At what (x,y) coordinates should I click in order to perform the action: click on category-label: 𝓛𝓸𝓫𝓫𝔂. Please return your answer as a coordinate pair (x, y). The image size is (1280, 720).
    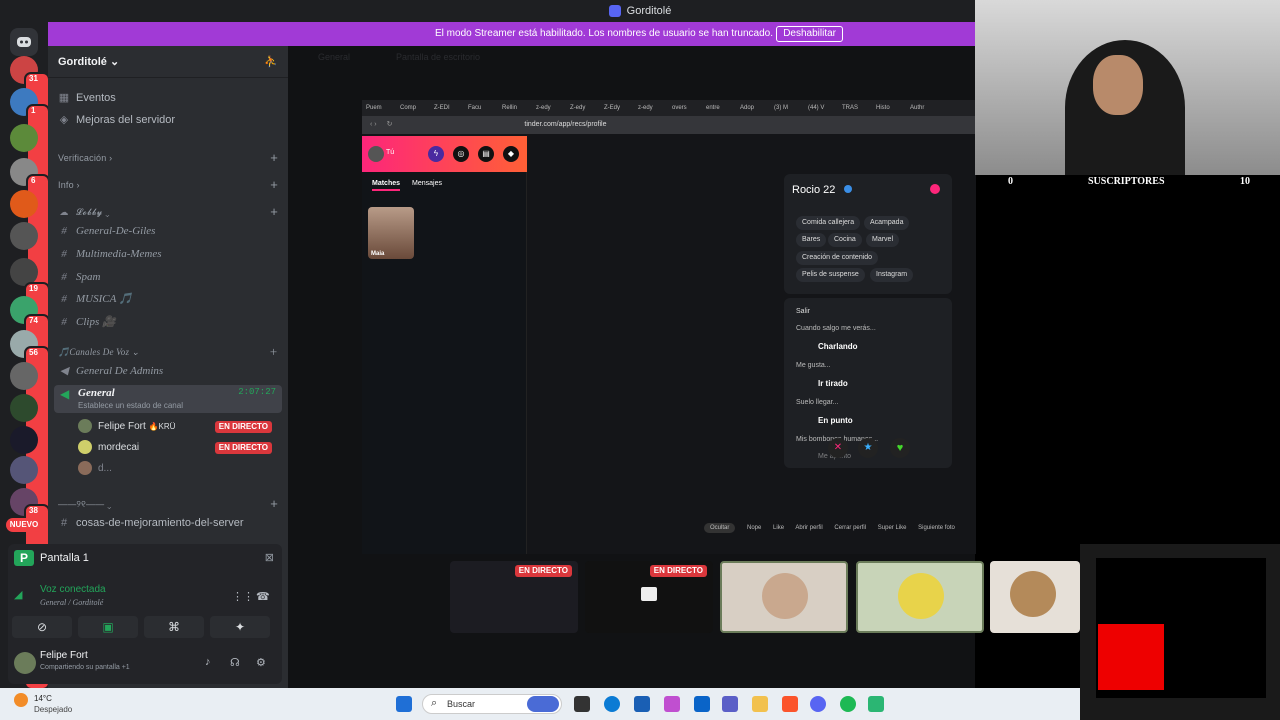
    Looking at the image, I should click on (89, 212).